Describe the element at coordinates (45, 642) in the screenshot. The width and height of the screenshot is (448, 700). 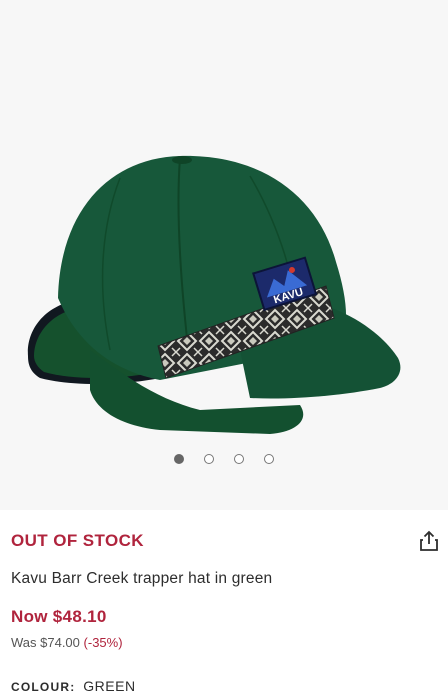
I see `previous-price: Was $74.00` at that location.